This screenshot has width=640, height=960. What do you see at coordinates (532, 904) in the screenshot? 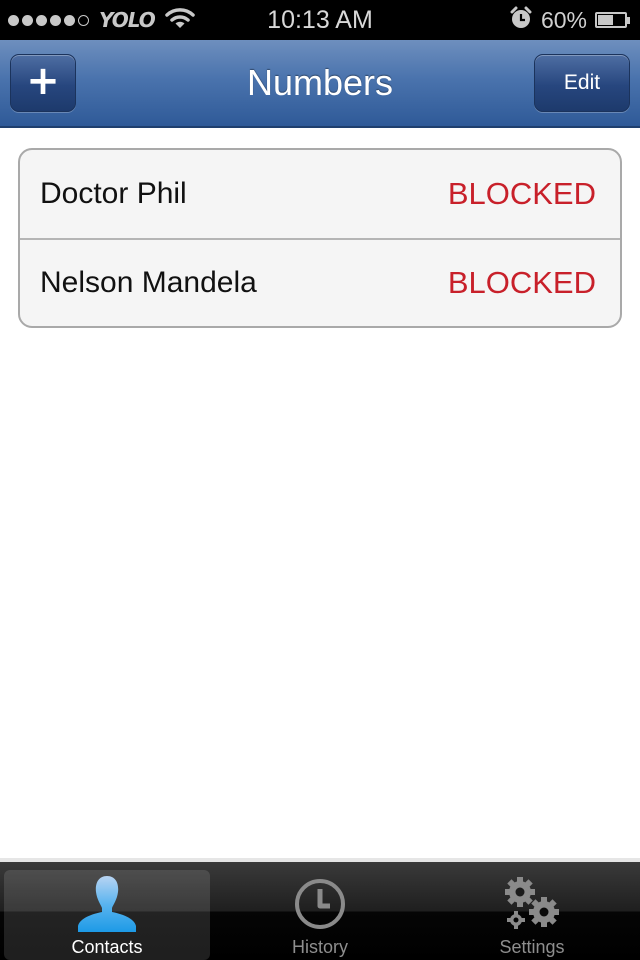
I see `gears-icon` at bounding box center [532, 904].